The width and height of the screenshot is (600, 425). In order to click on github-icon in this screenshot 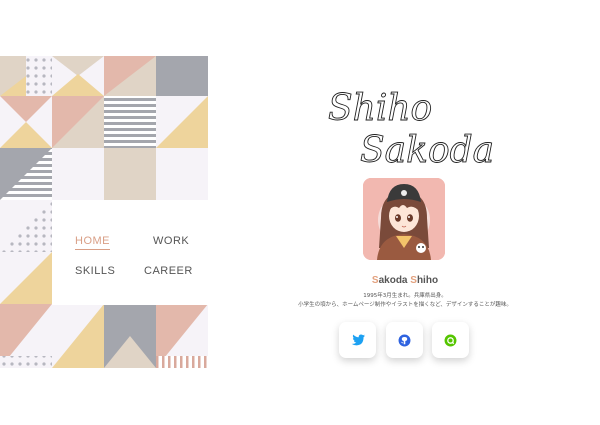, I will do `click(404, 340)`.